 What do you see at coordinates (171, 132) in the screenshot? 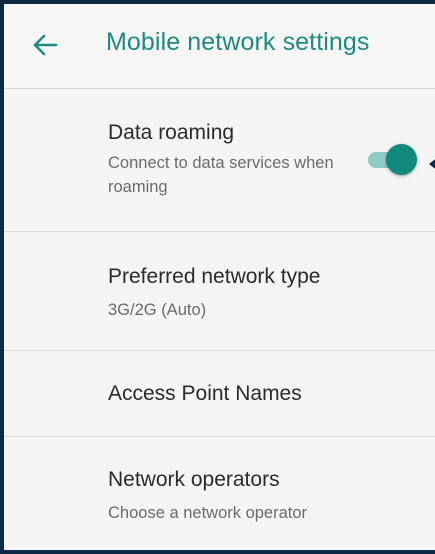
I see `setting-title: Data roaming` at bounding box center [171, 132].